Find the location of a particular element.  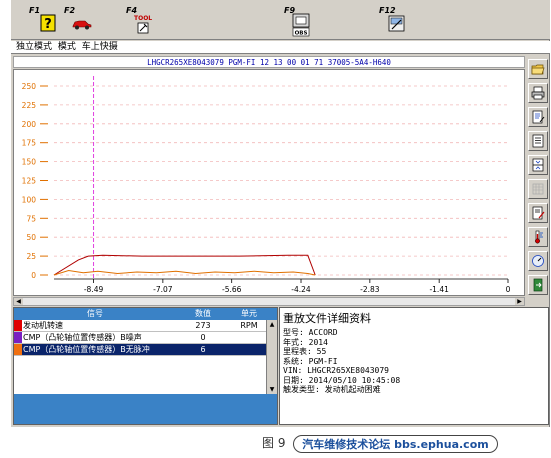

signal-value: 273 is located at coordinates (203, 325).